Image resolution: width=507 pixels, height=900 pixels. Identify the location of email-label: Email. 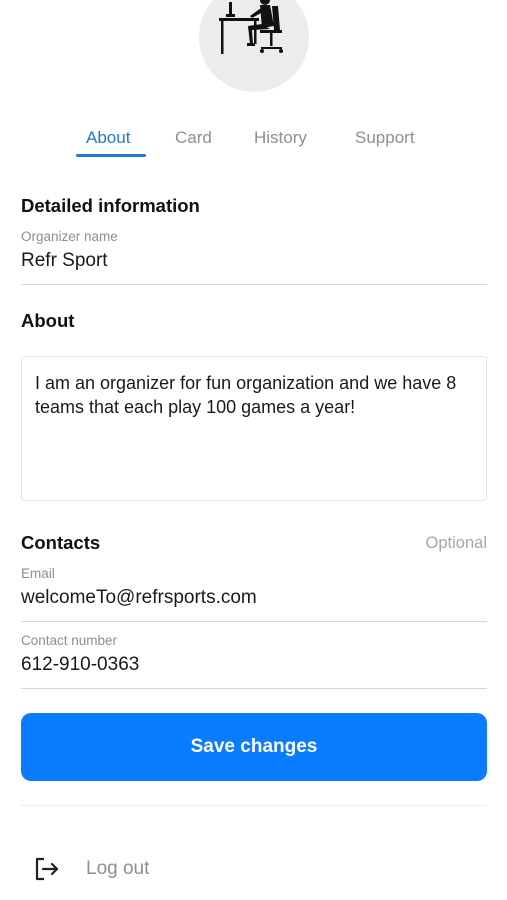
(38, 573).